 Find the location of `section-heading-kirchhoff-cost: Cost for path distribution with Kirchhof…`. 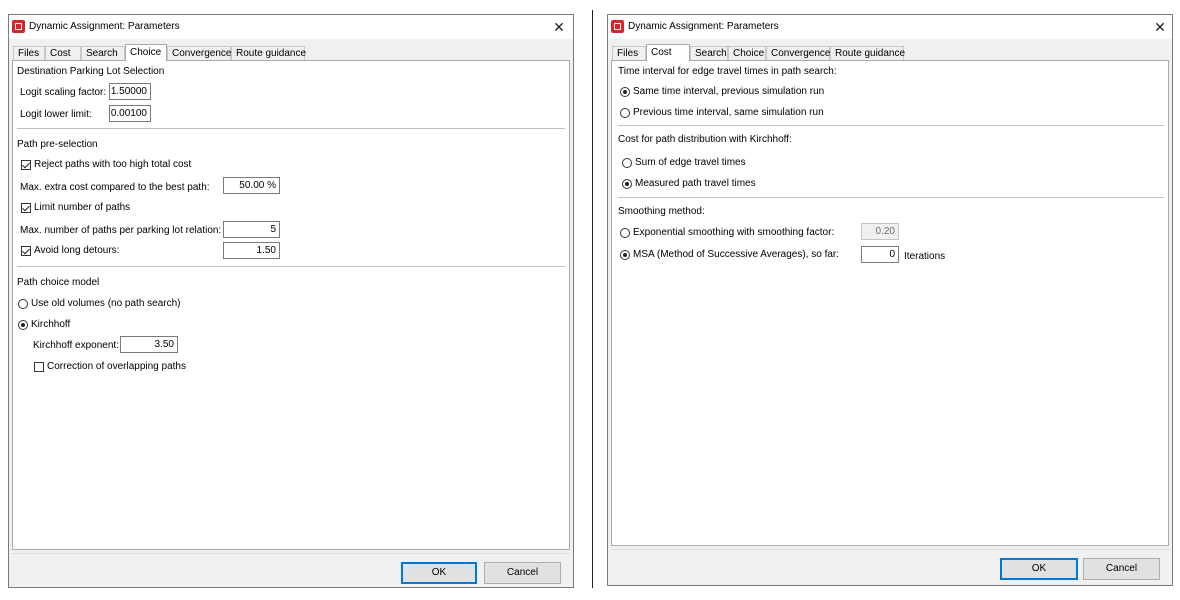

section-heading-kirchhoff-cost: Cost for path distribution with Kirchhof… is located at coordinates (705, 139).